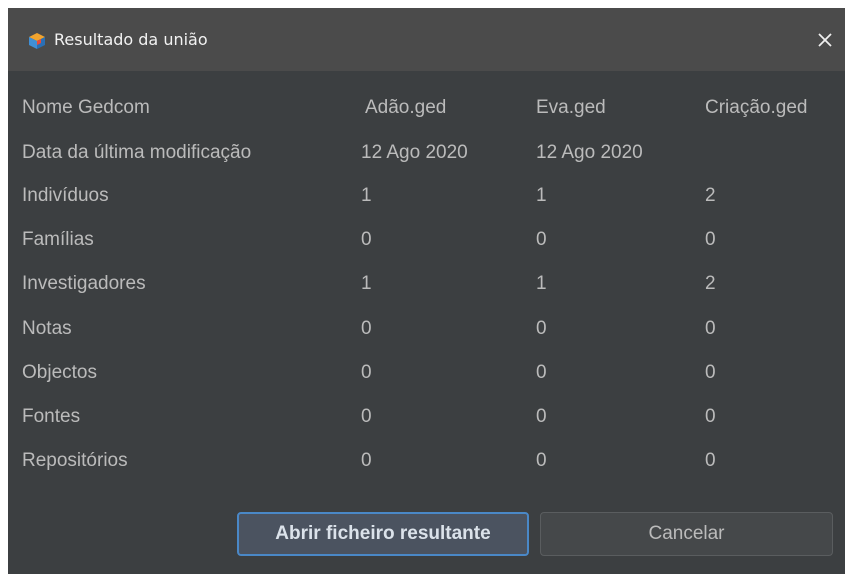 This screenshot has width=845, height=574. What do you see at coordinates (75, 460) in the screenshot?
I see `row-label: Repositórios` at bounding box center [75, 460].